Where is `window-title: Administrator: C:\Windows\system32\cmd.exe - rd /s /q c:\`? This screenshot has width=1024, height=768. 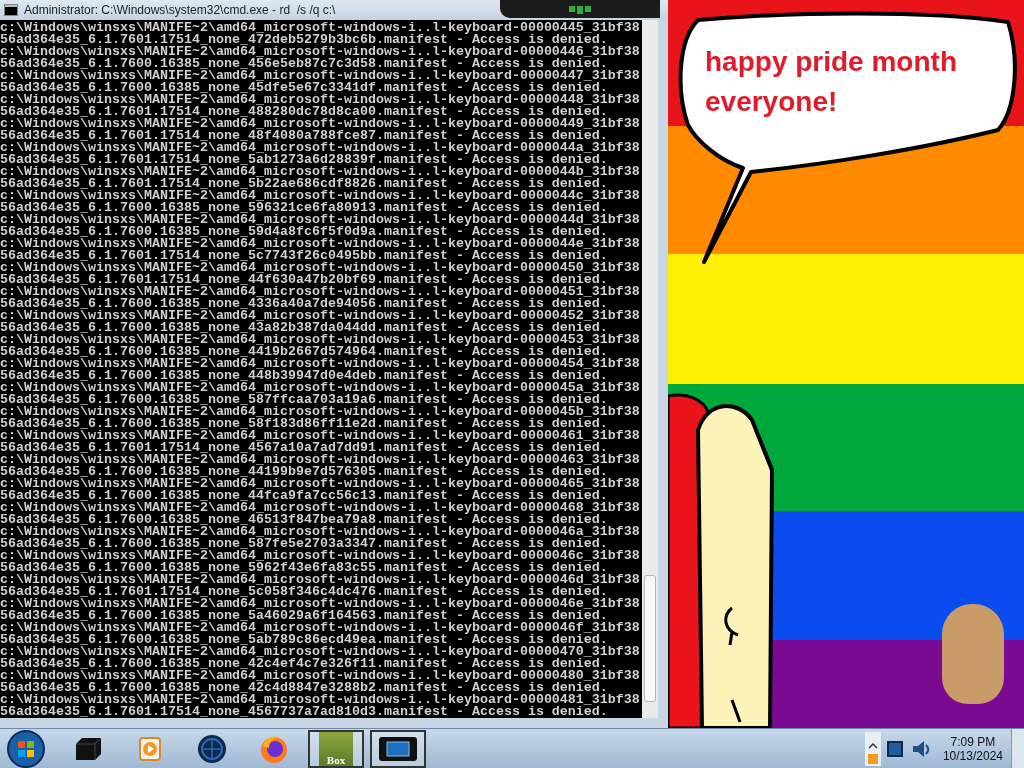
window-title: Administrator: C:\Windows\system32\cmd.exe - rd /s /q c:\ is located at coordinates (180, 10).